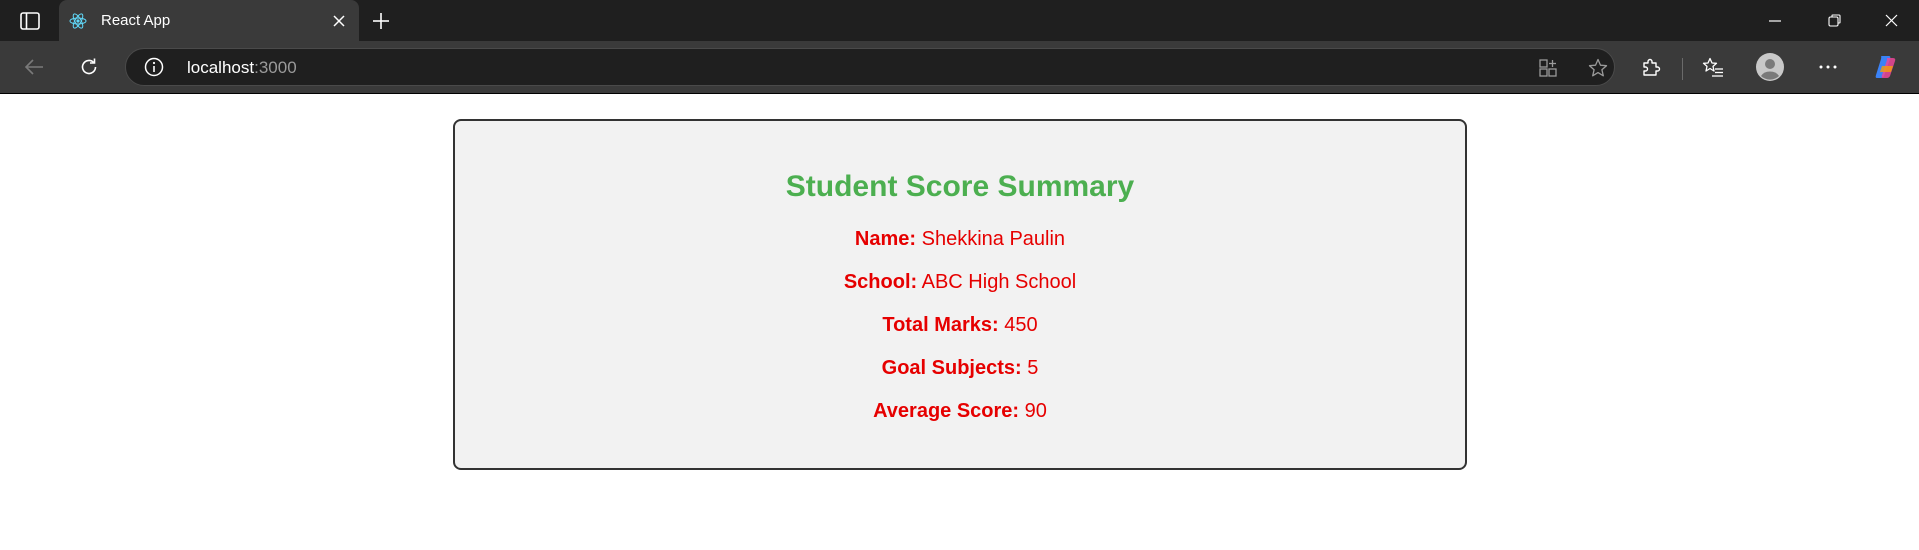 The width and height of the screenshot is (1919, 550). I want to click on arrow-left-icon, so click(34, 67).